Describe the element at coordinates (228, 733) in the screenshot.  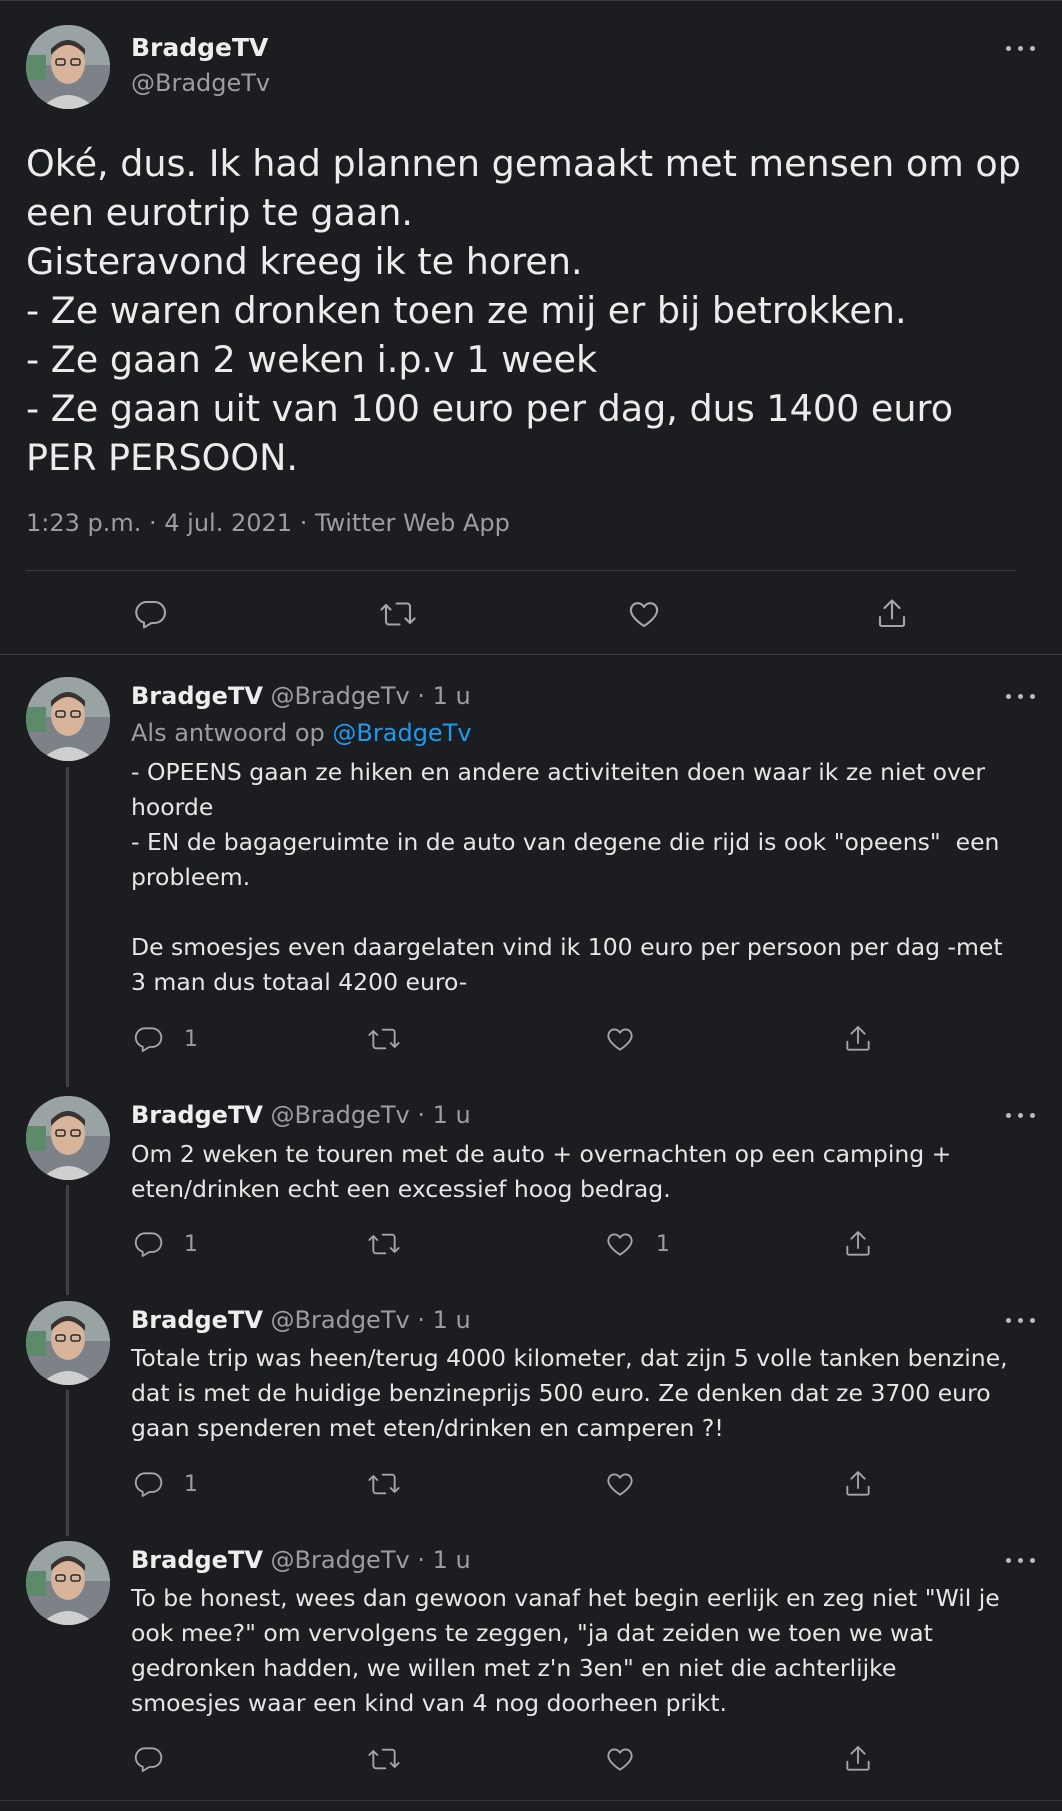
I see `reply-to-label: Als antwoord op` at that location.